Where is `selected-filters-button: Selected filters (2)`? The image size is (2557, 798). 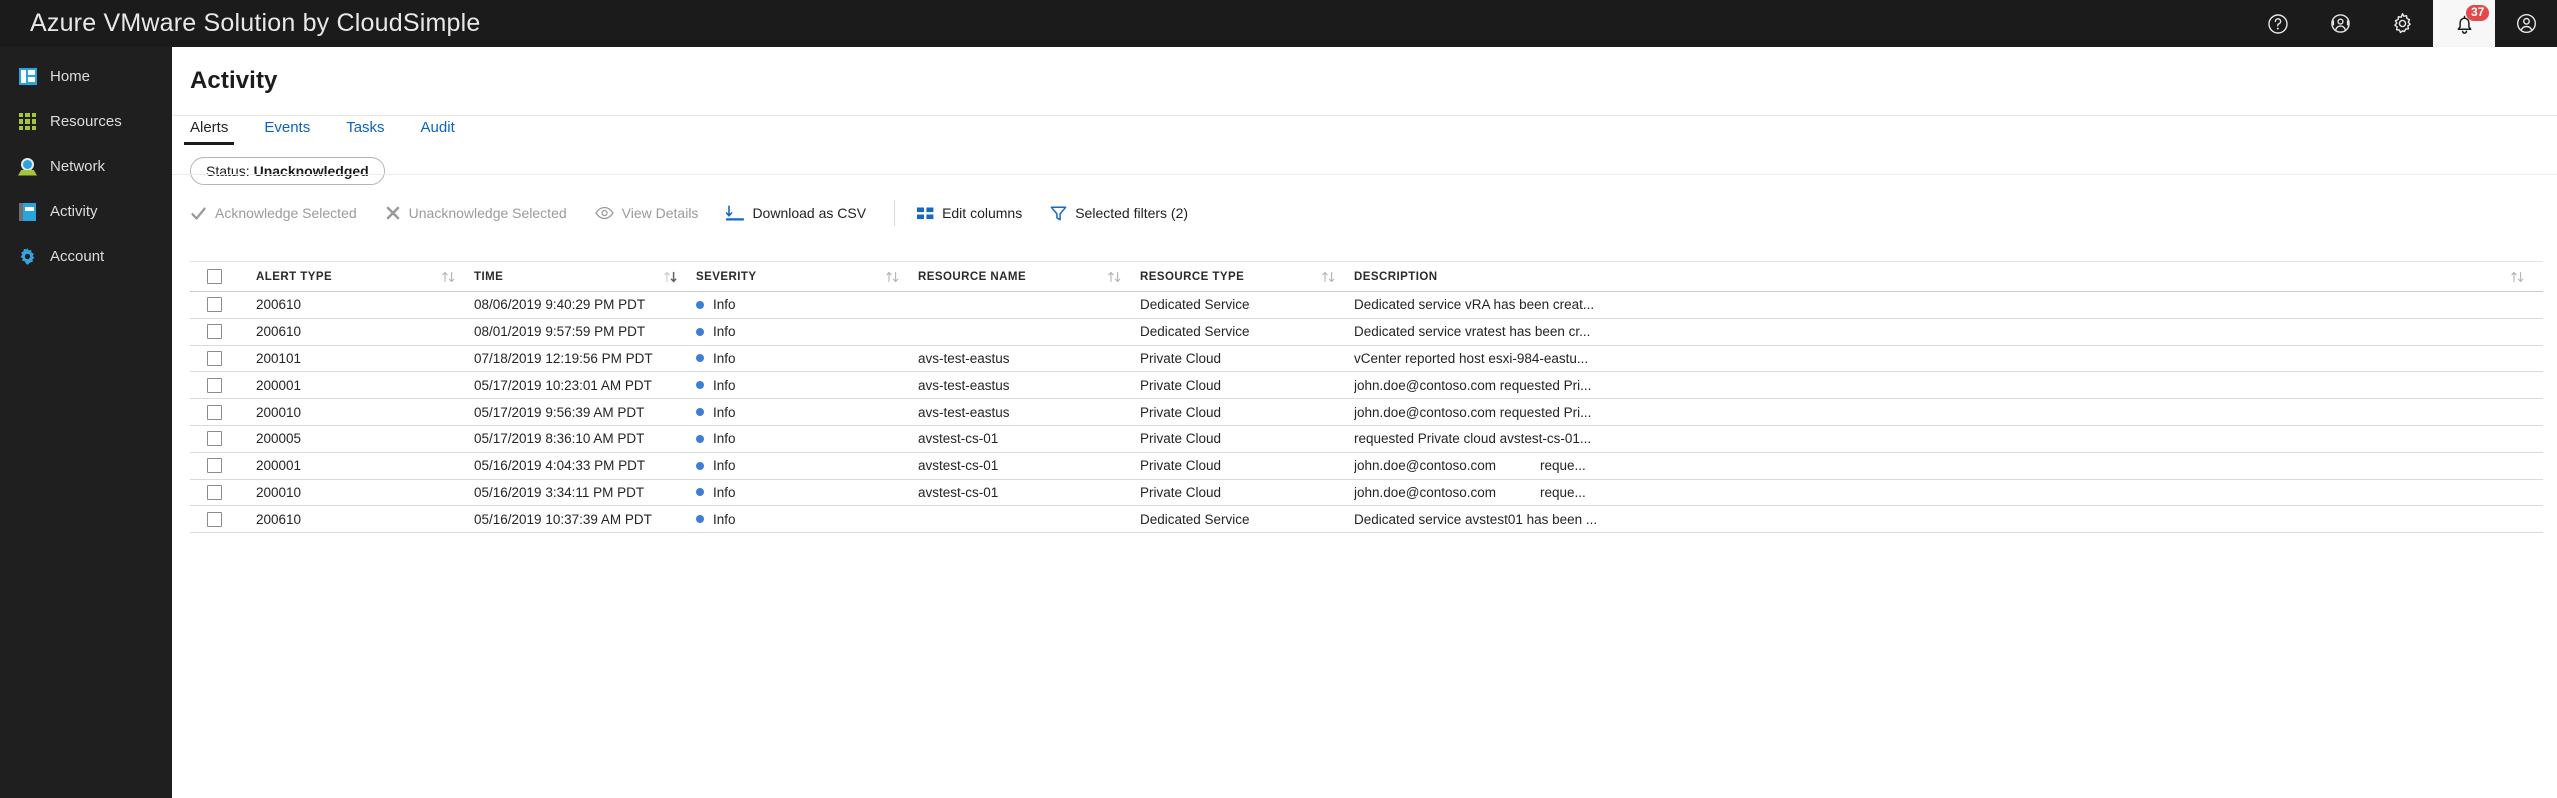 selected-filters-button: Selected filters (2) is located at coordinates (1119, 213).